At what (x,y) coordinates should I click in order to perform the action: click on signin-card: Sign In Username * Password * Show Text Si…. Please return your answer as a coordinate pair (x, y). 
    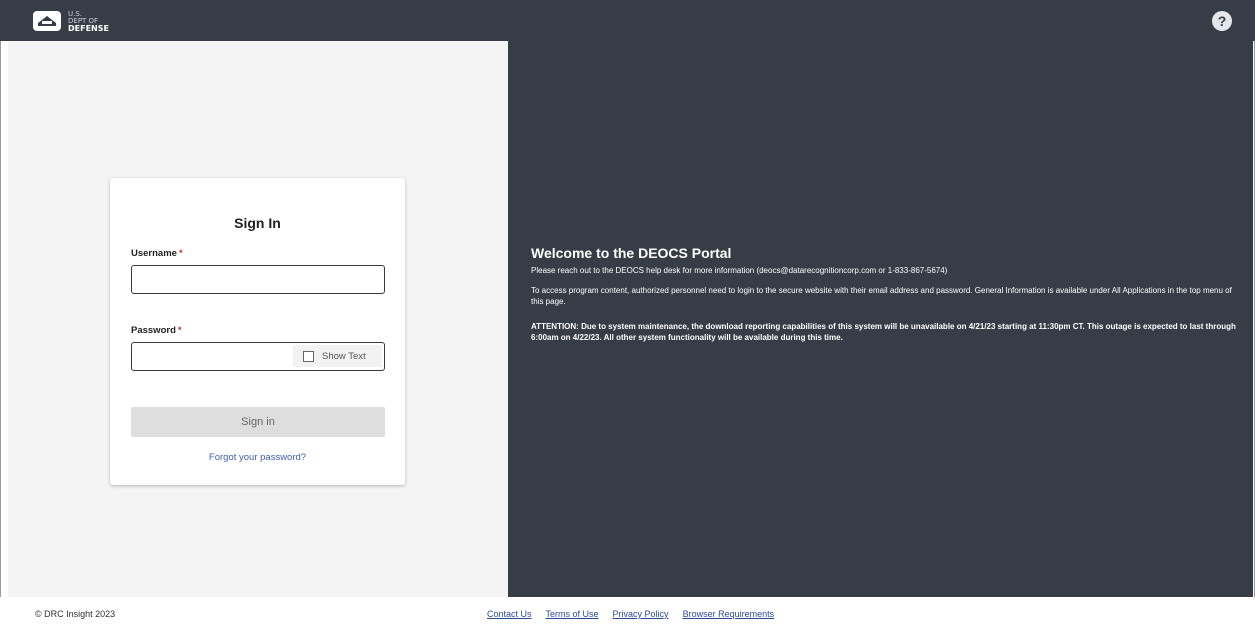
    Looking at the image, I should click on (257, 331).